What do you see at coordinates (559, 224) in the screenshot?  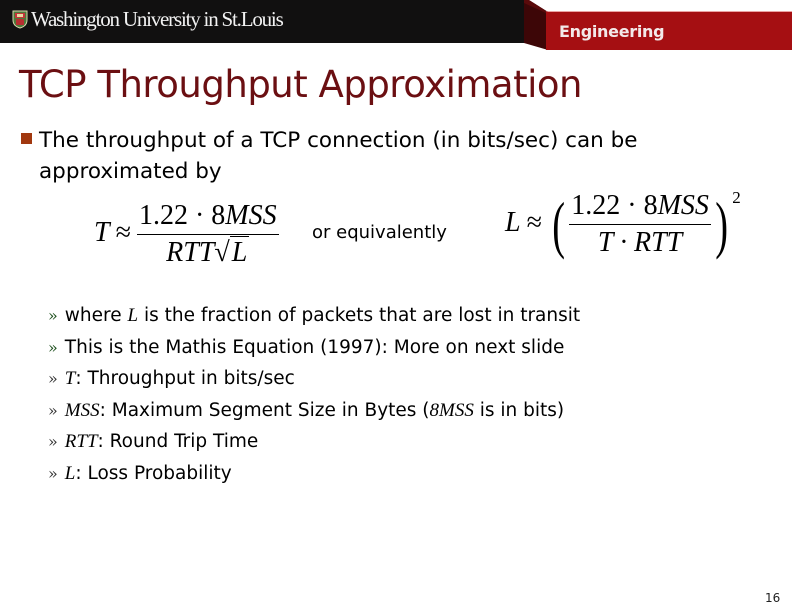 I see `left-paren: (` at bounding box center [559, 224].